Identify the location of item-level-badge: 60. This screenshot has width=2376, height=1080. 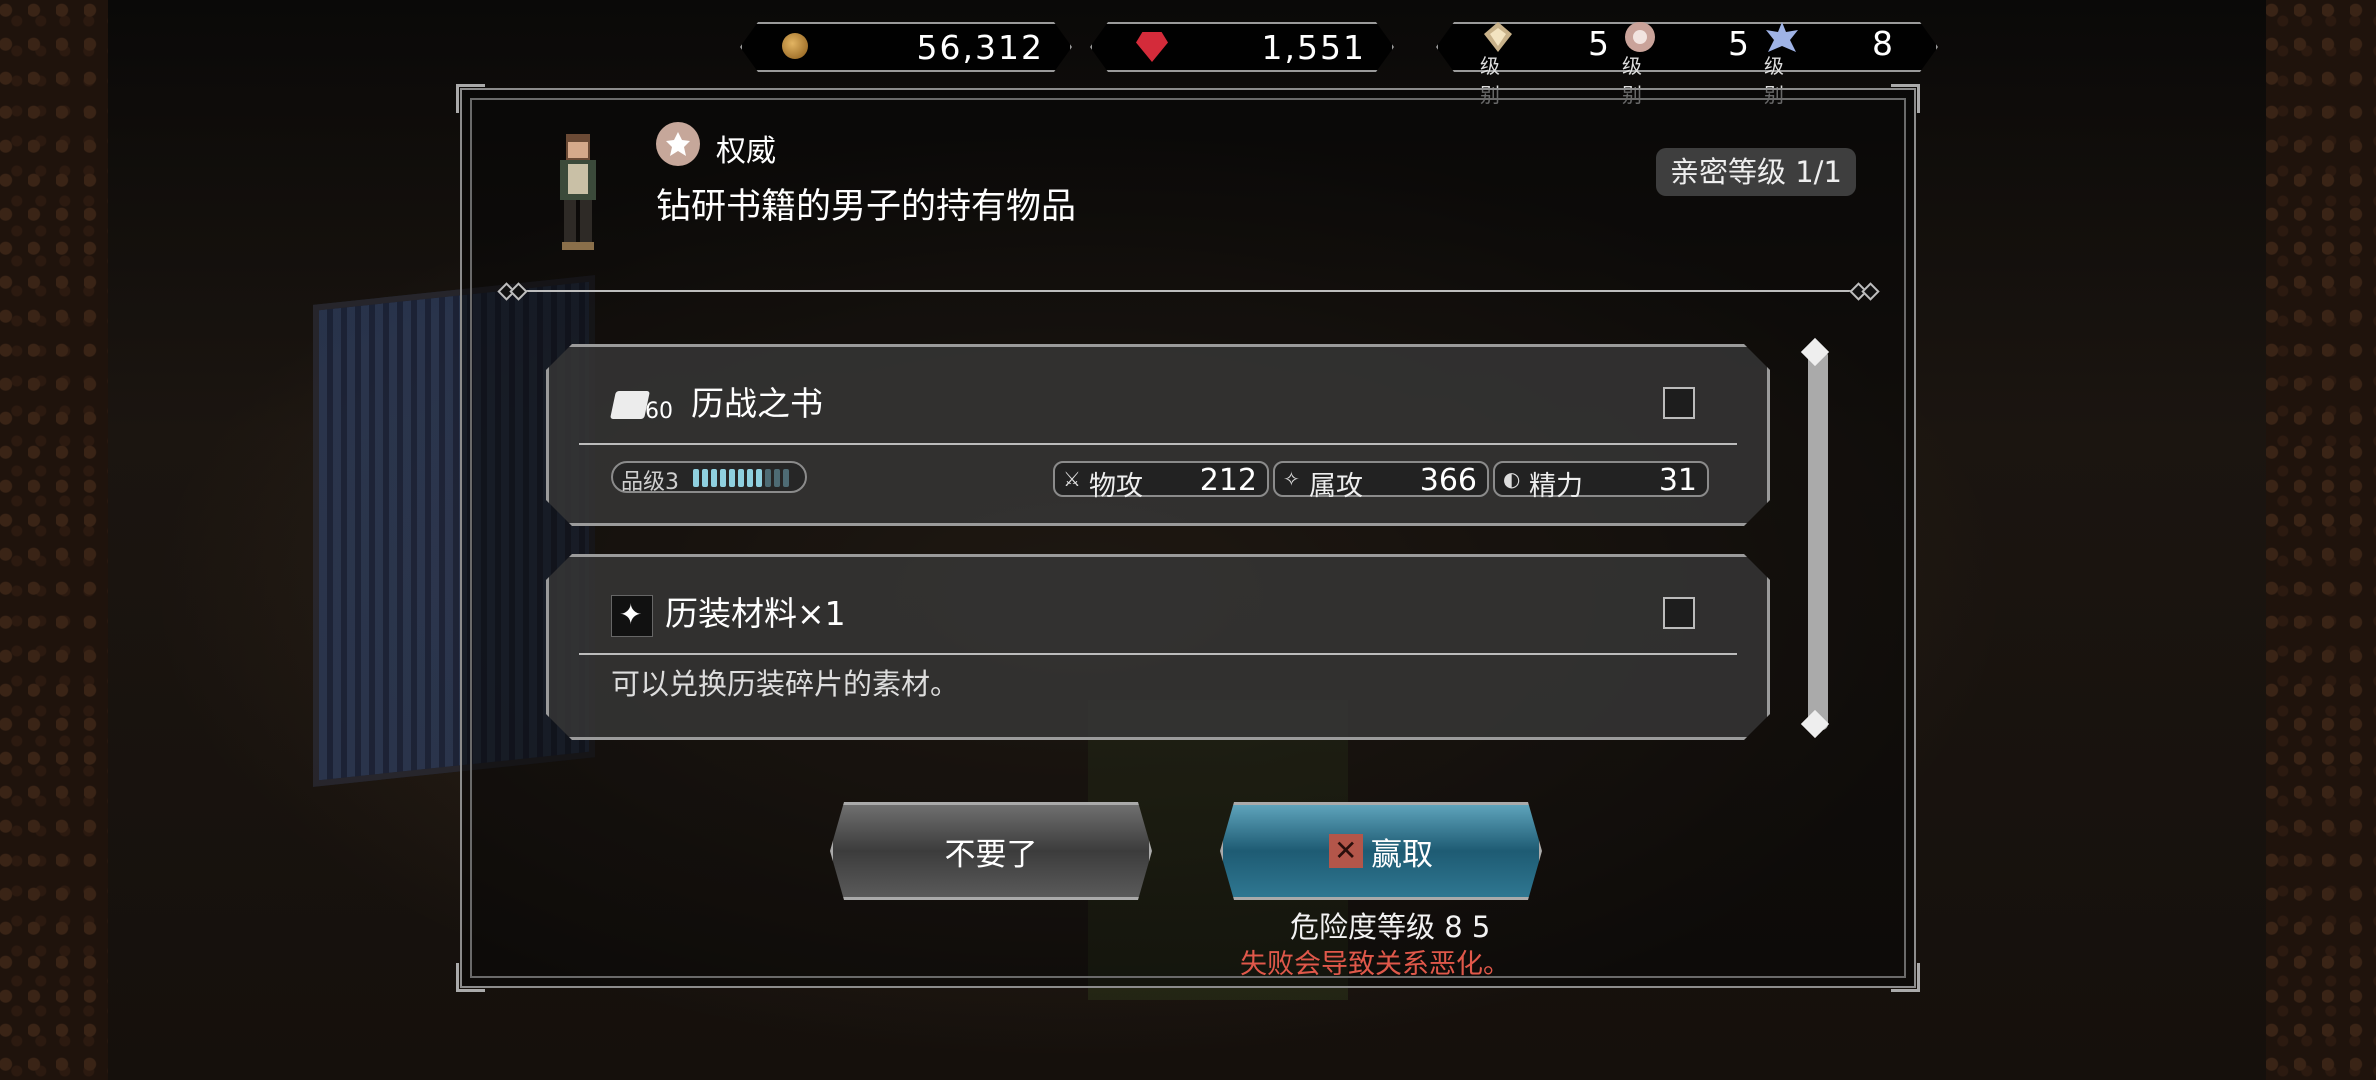
(659, 411).